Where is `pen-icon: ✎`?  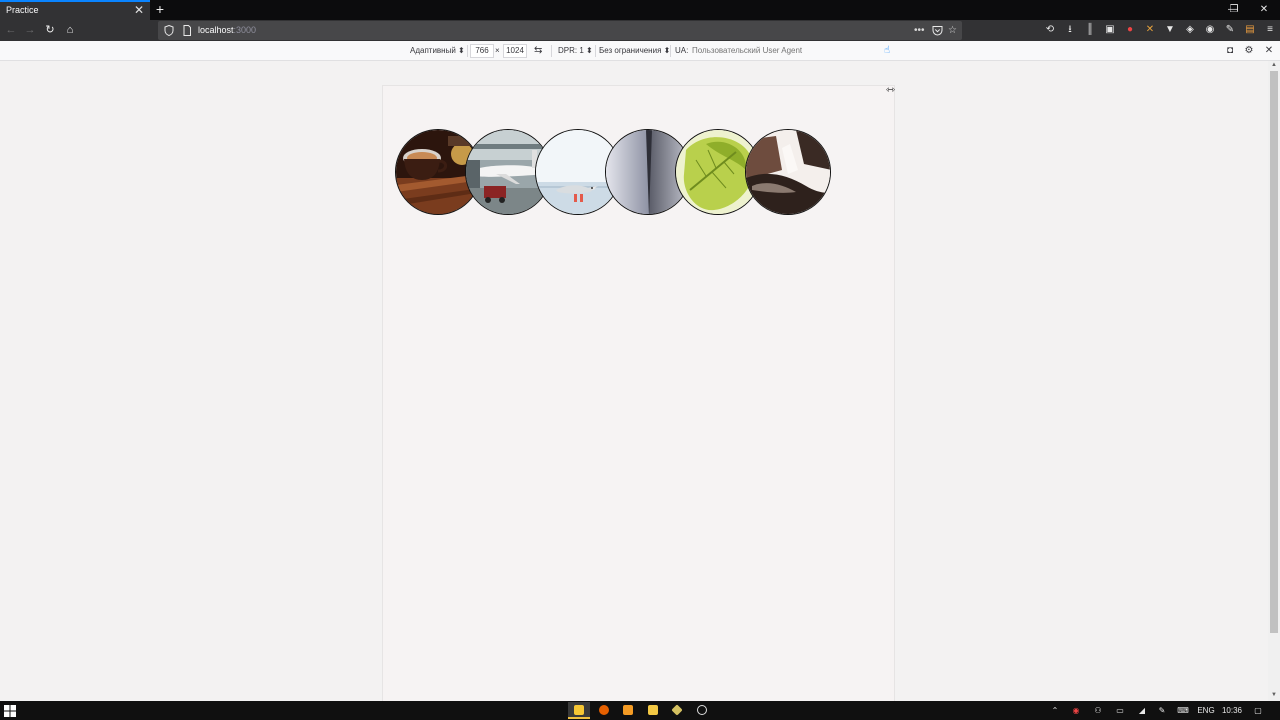 pen-icon: ✎ is located at coordinates (1230, 30).